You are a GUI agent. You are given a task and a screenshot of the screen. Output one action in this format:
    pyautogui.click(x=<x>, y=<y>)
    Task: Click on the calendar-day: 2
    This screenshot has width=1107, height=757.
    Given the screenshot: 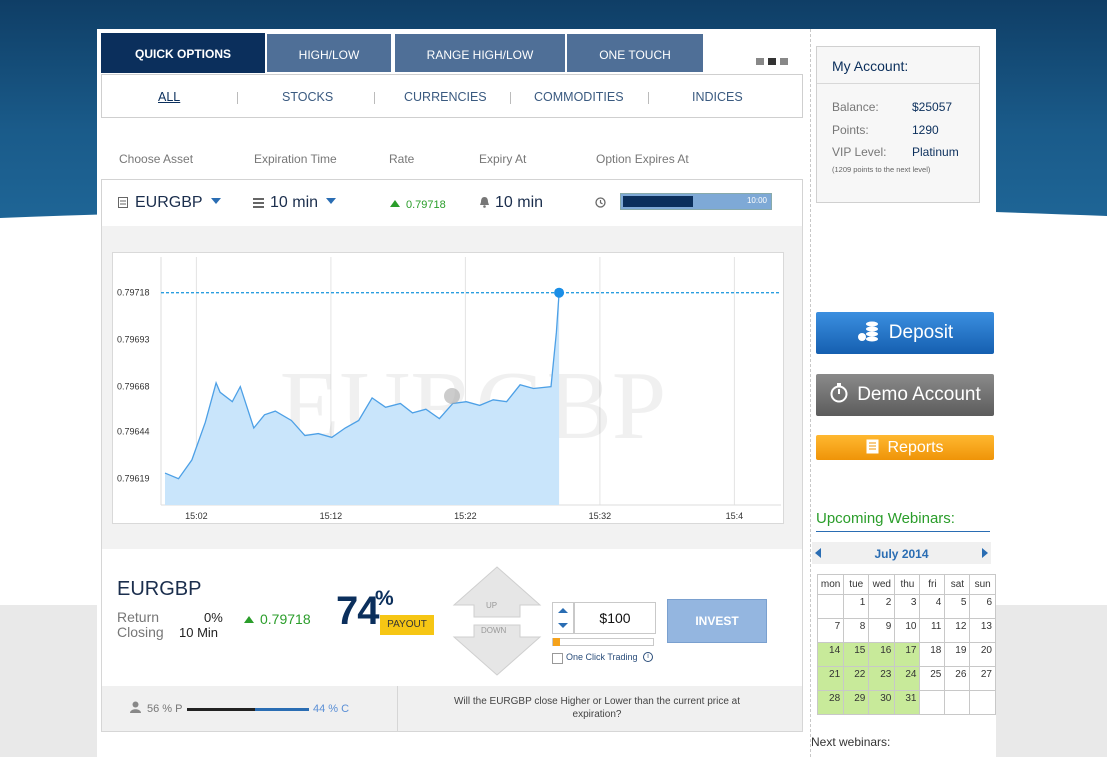 What is the action you would take?
    pyautogui.click(x=882, y=606)
    